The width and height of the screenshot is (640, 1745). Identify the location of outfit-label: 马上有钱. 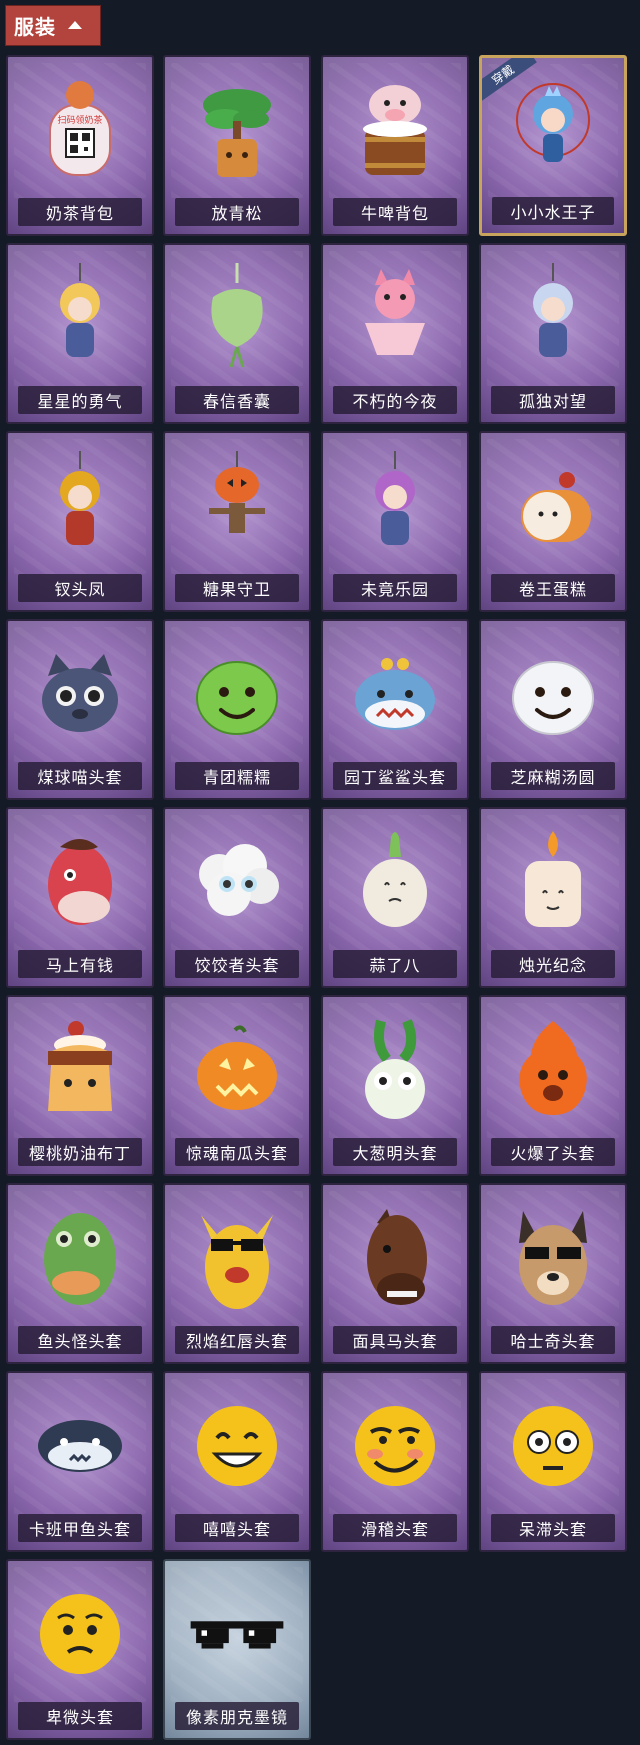
(79, 965).